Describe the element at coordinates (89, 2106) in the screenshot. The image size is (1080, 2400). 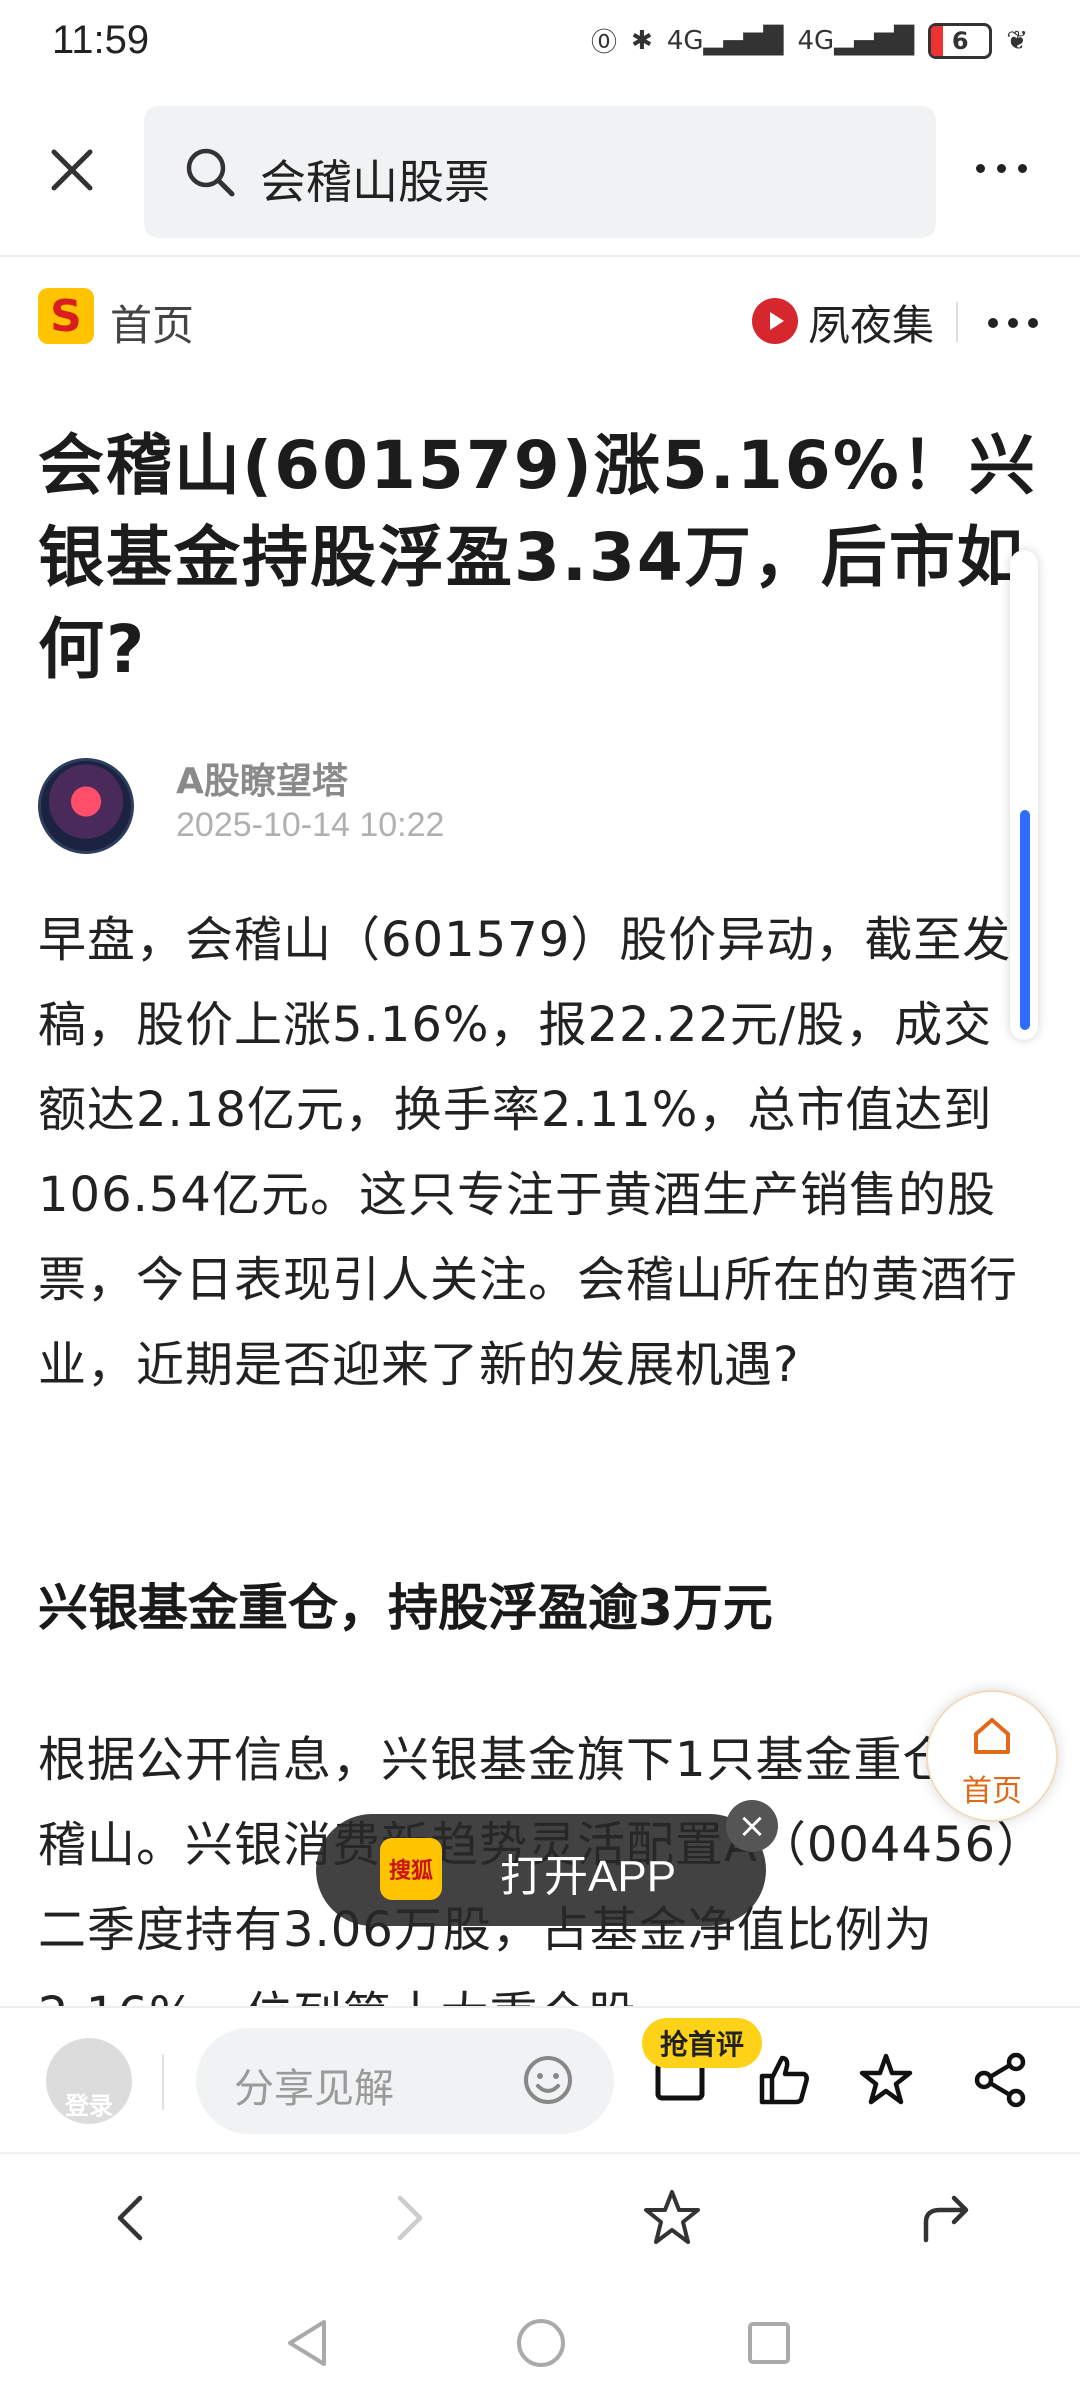
I see `login-label: 登录` at that location.